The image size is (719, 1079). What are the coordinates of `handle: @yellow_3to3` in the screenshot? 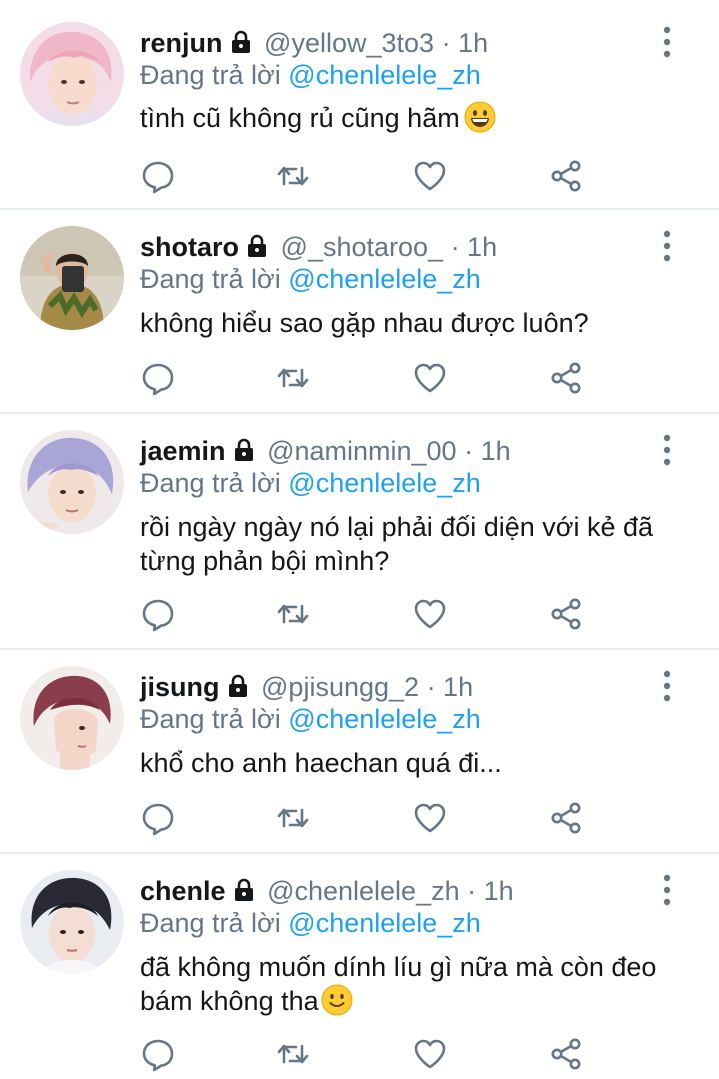 It's located at (349, 43).